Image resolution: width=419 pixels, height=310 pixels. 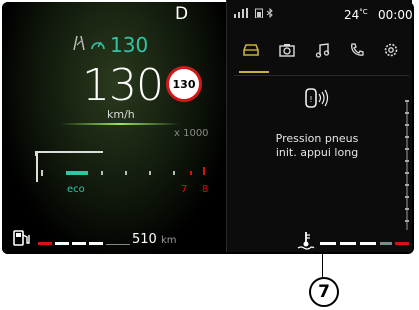 What do you see at coordinates (182, 14) in the screenshot?
I see `gear-indicator: D` at bounding box center [182, 14].